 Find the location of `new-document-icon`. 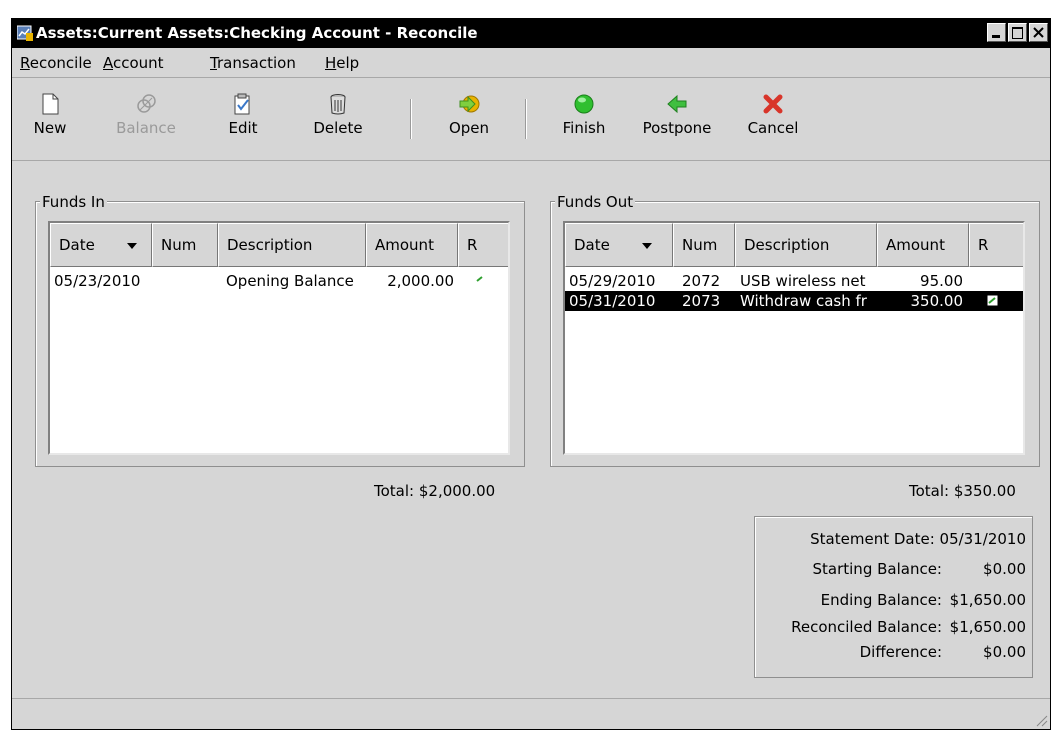

new-document-icon is located at coordinates (50, 104).